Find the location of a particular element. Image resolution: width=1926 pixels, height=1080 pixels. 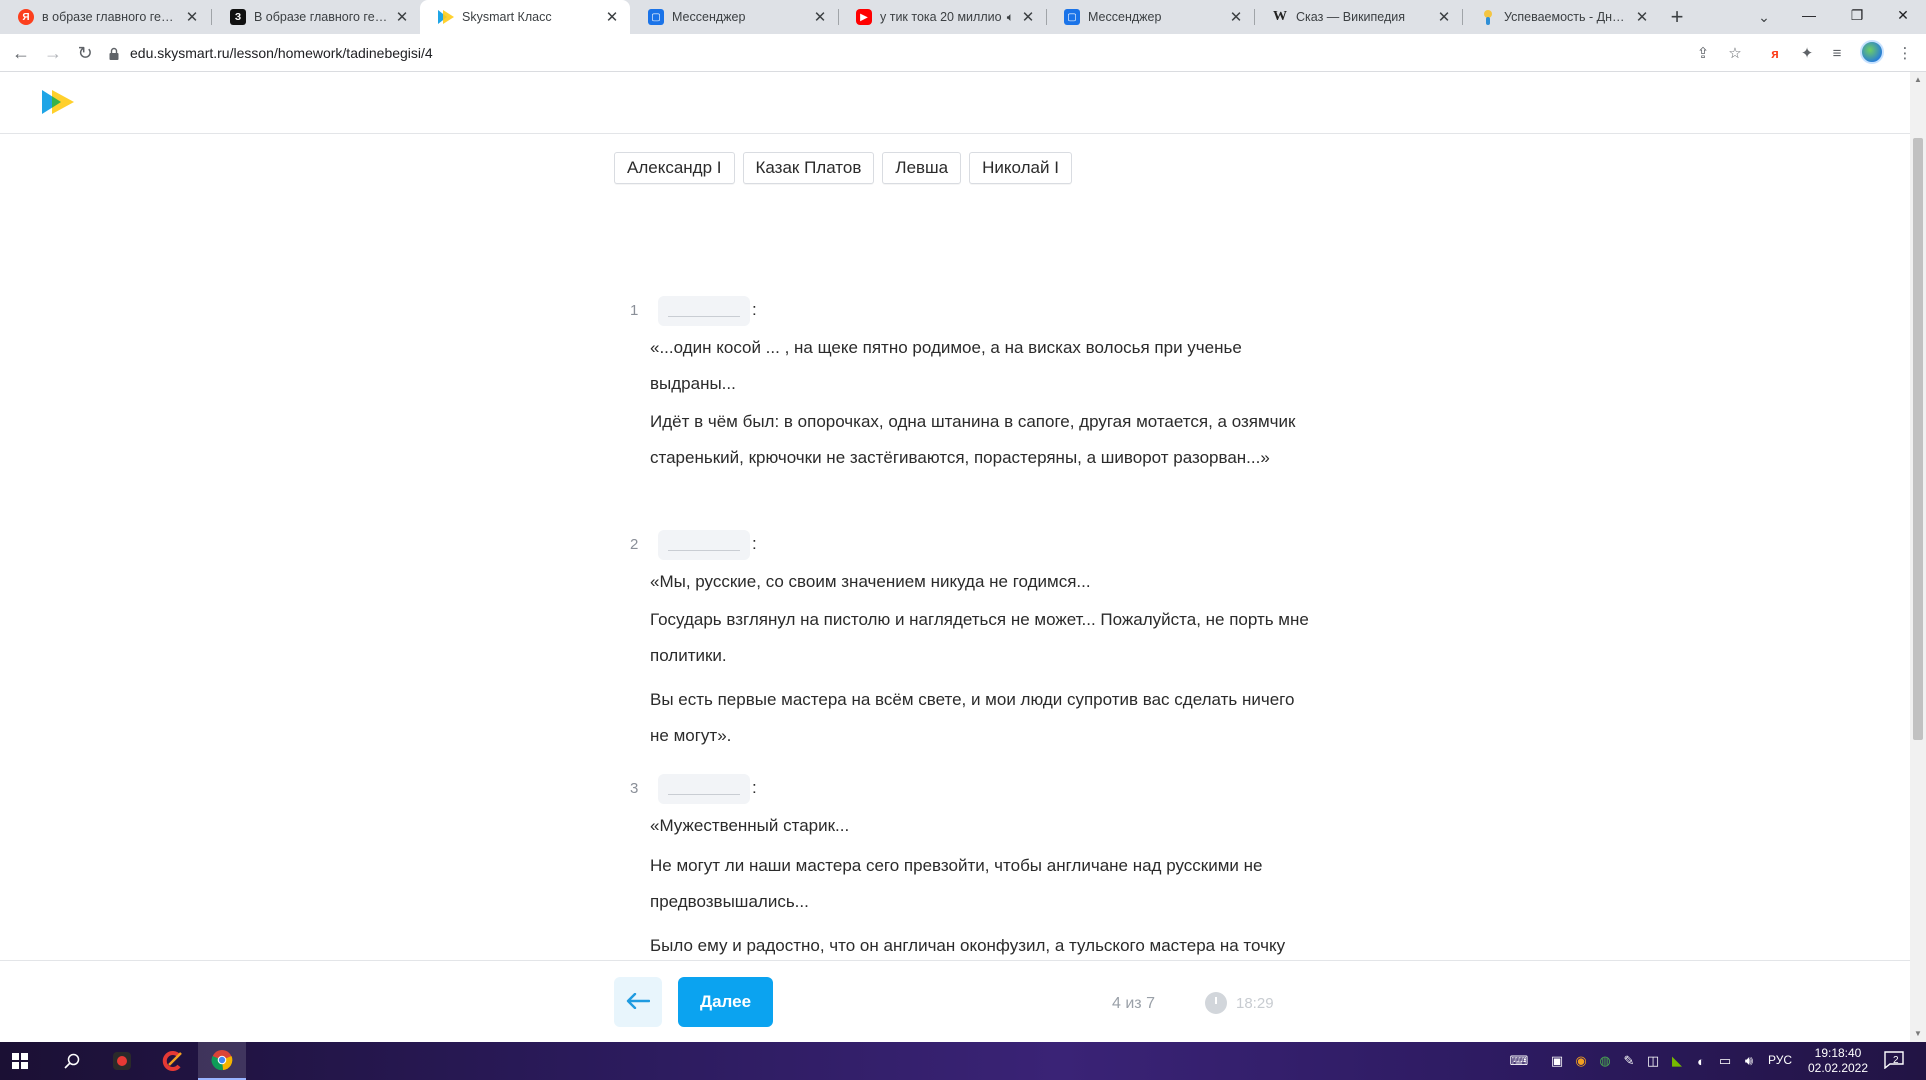

browser-tab: Успеваемость - Дневник ✕ is located at coordinates (1561, 17).